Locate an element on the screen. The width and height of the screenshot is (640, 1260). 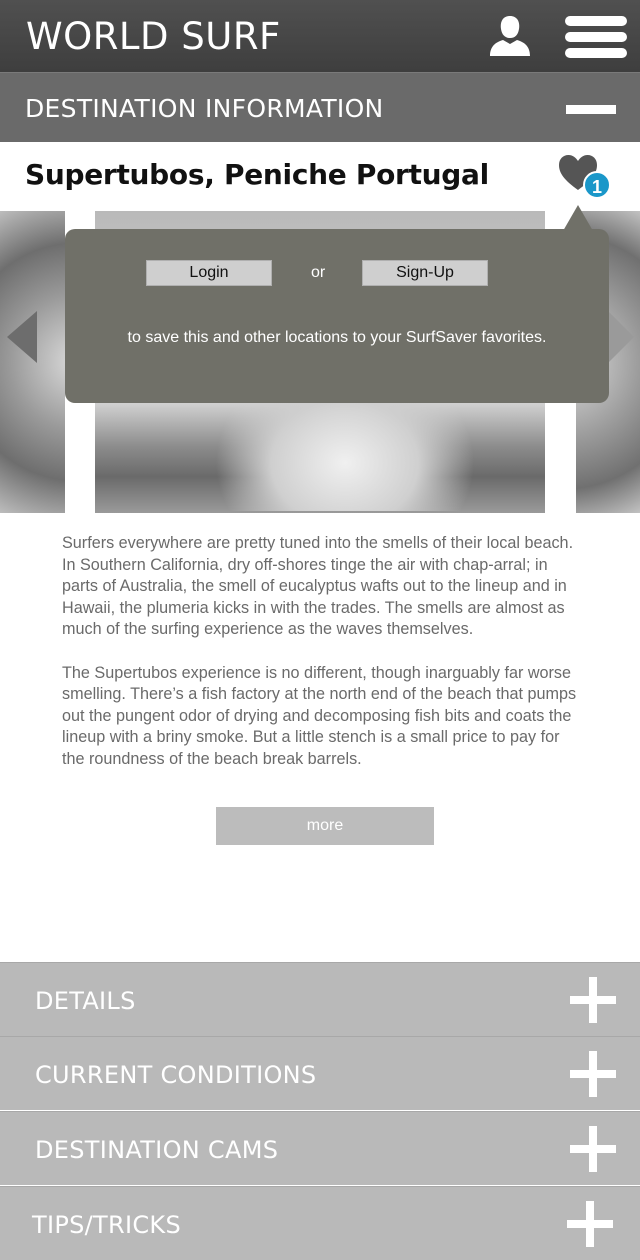
accordion-current-conditions: CURRENT CONDITIONS is located at coordinates (320, 1073).